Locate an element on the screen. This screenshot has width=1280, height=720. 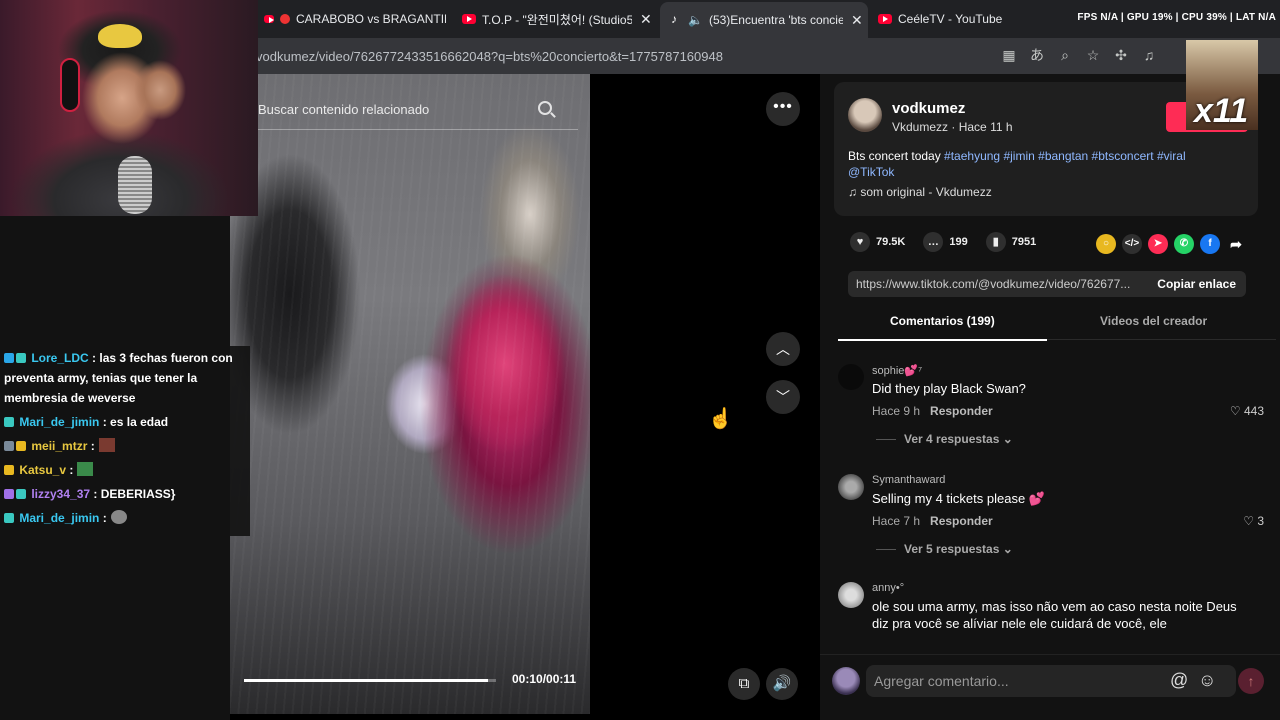
comment-like: ♡ 443 is located at coordinates (1247, 411).